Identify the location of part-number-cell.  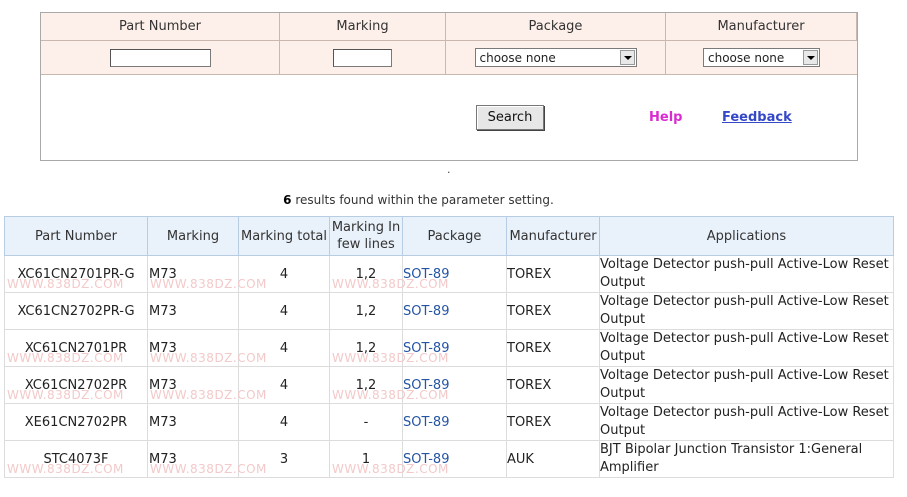
(160, 58).